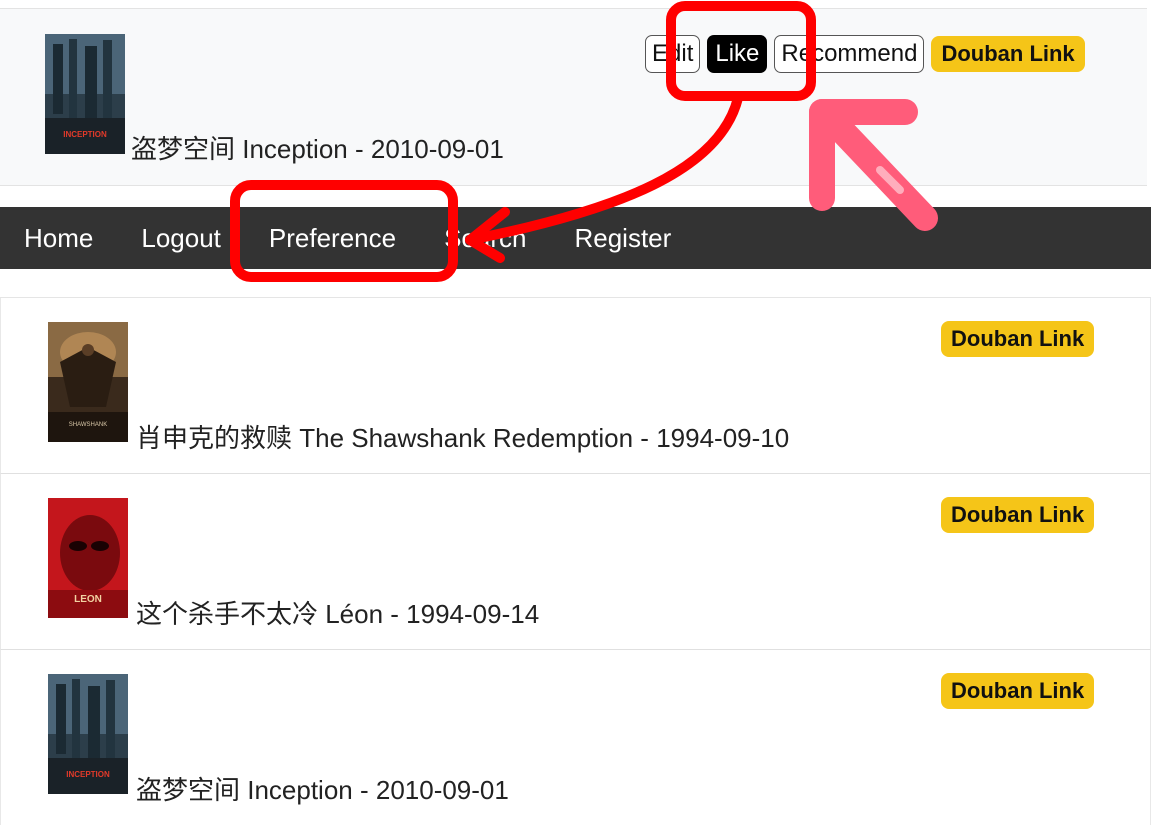  What do you see at coordinates (332, 238) in the screenshot?
I see `nav-preference: Preference` at bounding box center [332, 238].